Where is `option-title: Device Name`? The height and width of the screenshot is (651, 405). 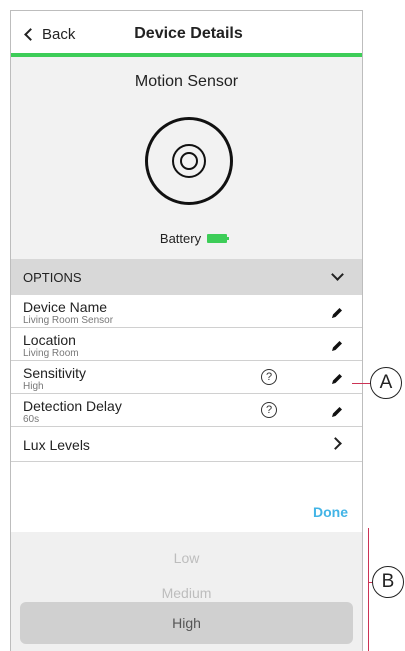
option-title: Device Name is located at coordinates (65, 307).